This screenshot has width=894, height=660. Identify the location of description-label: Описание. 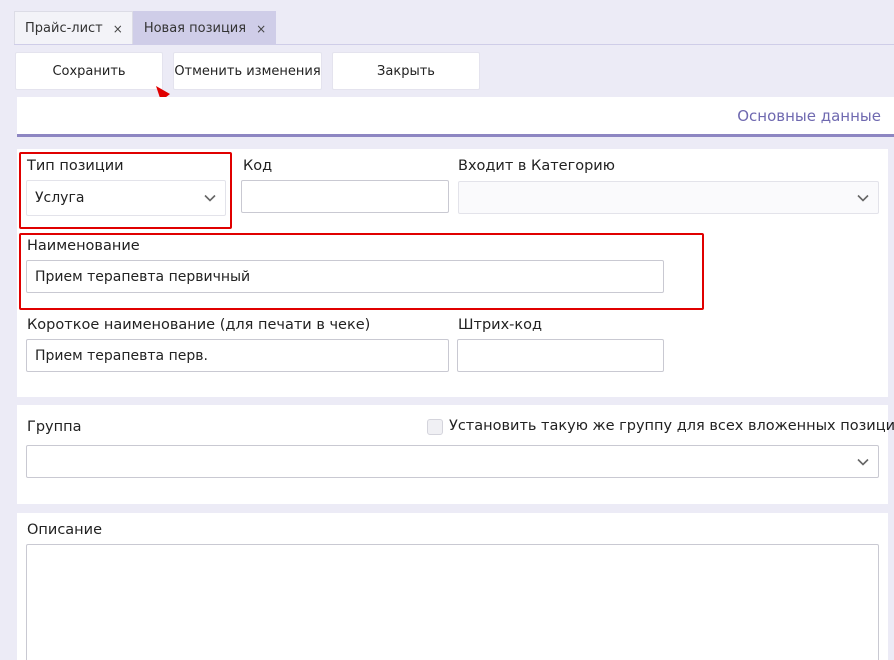
(64, 530).